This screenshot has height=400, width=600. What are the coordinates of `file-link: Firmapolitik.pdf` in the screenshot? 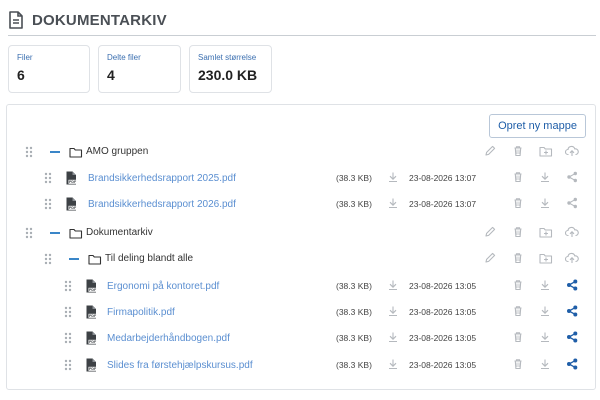 It's located at (141, 312).